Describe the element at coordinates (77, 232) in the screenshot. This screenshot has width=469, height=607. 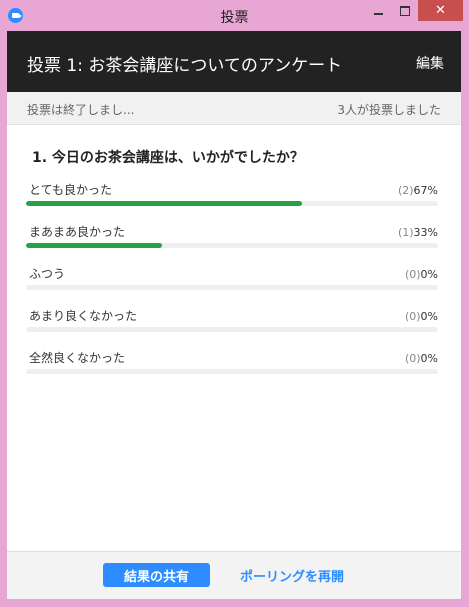
I see `option-label: まあまあ良かった` at that location.